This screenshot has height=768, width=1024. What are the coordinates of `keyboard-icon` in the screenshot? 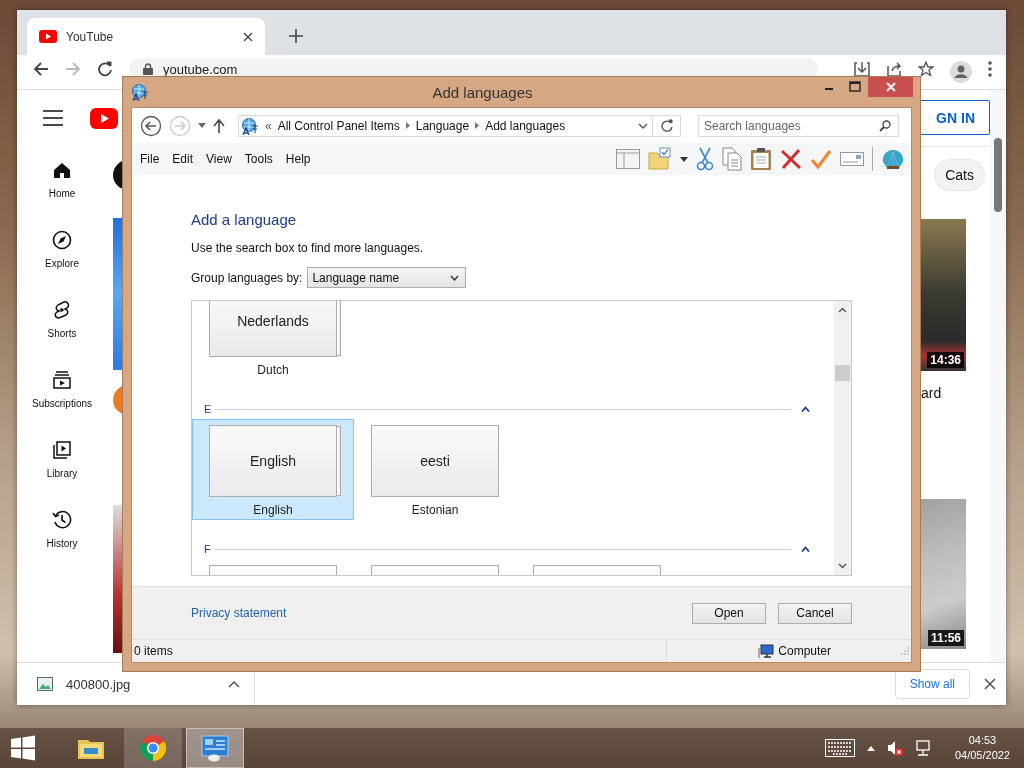 It's located at (839, 748).